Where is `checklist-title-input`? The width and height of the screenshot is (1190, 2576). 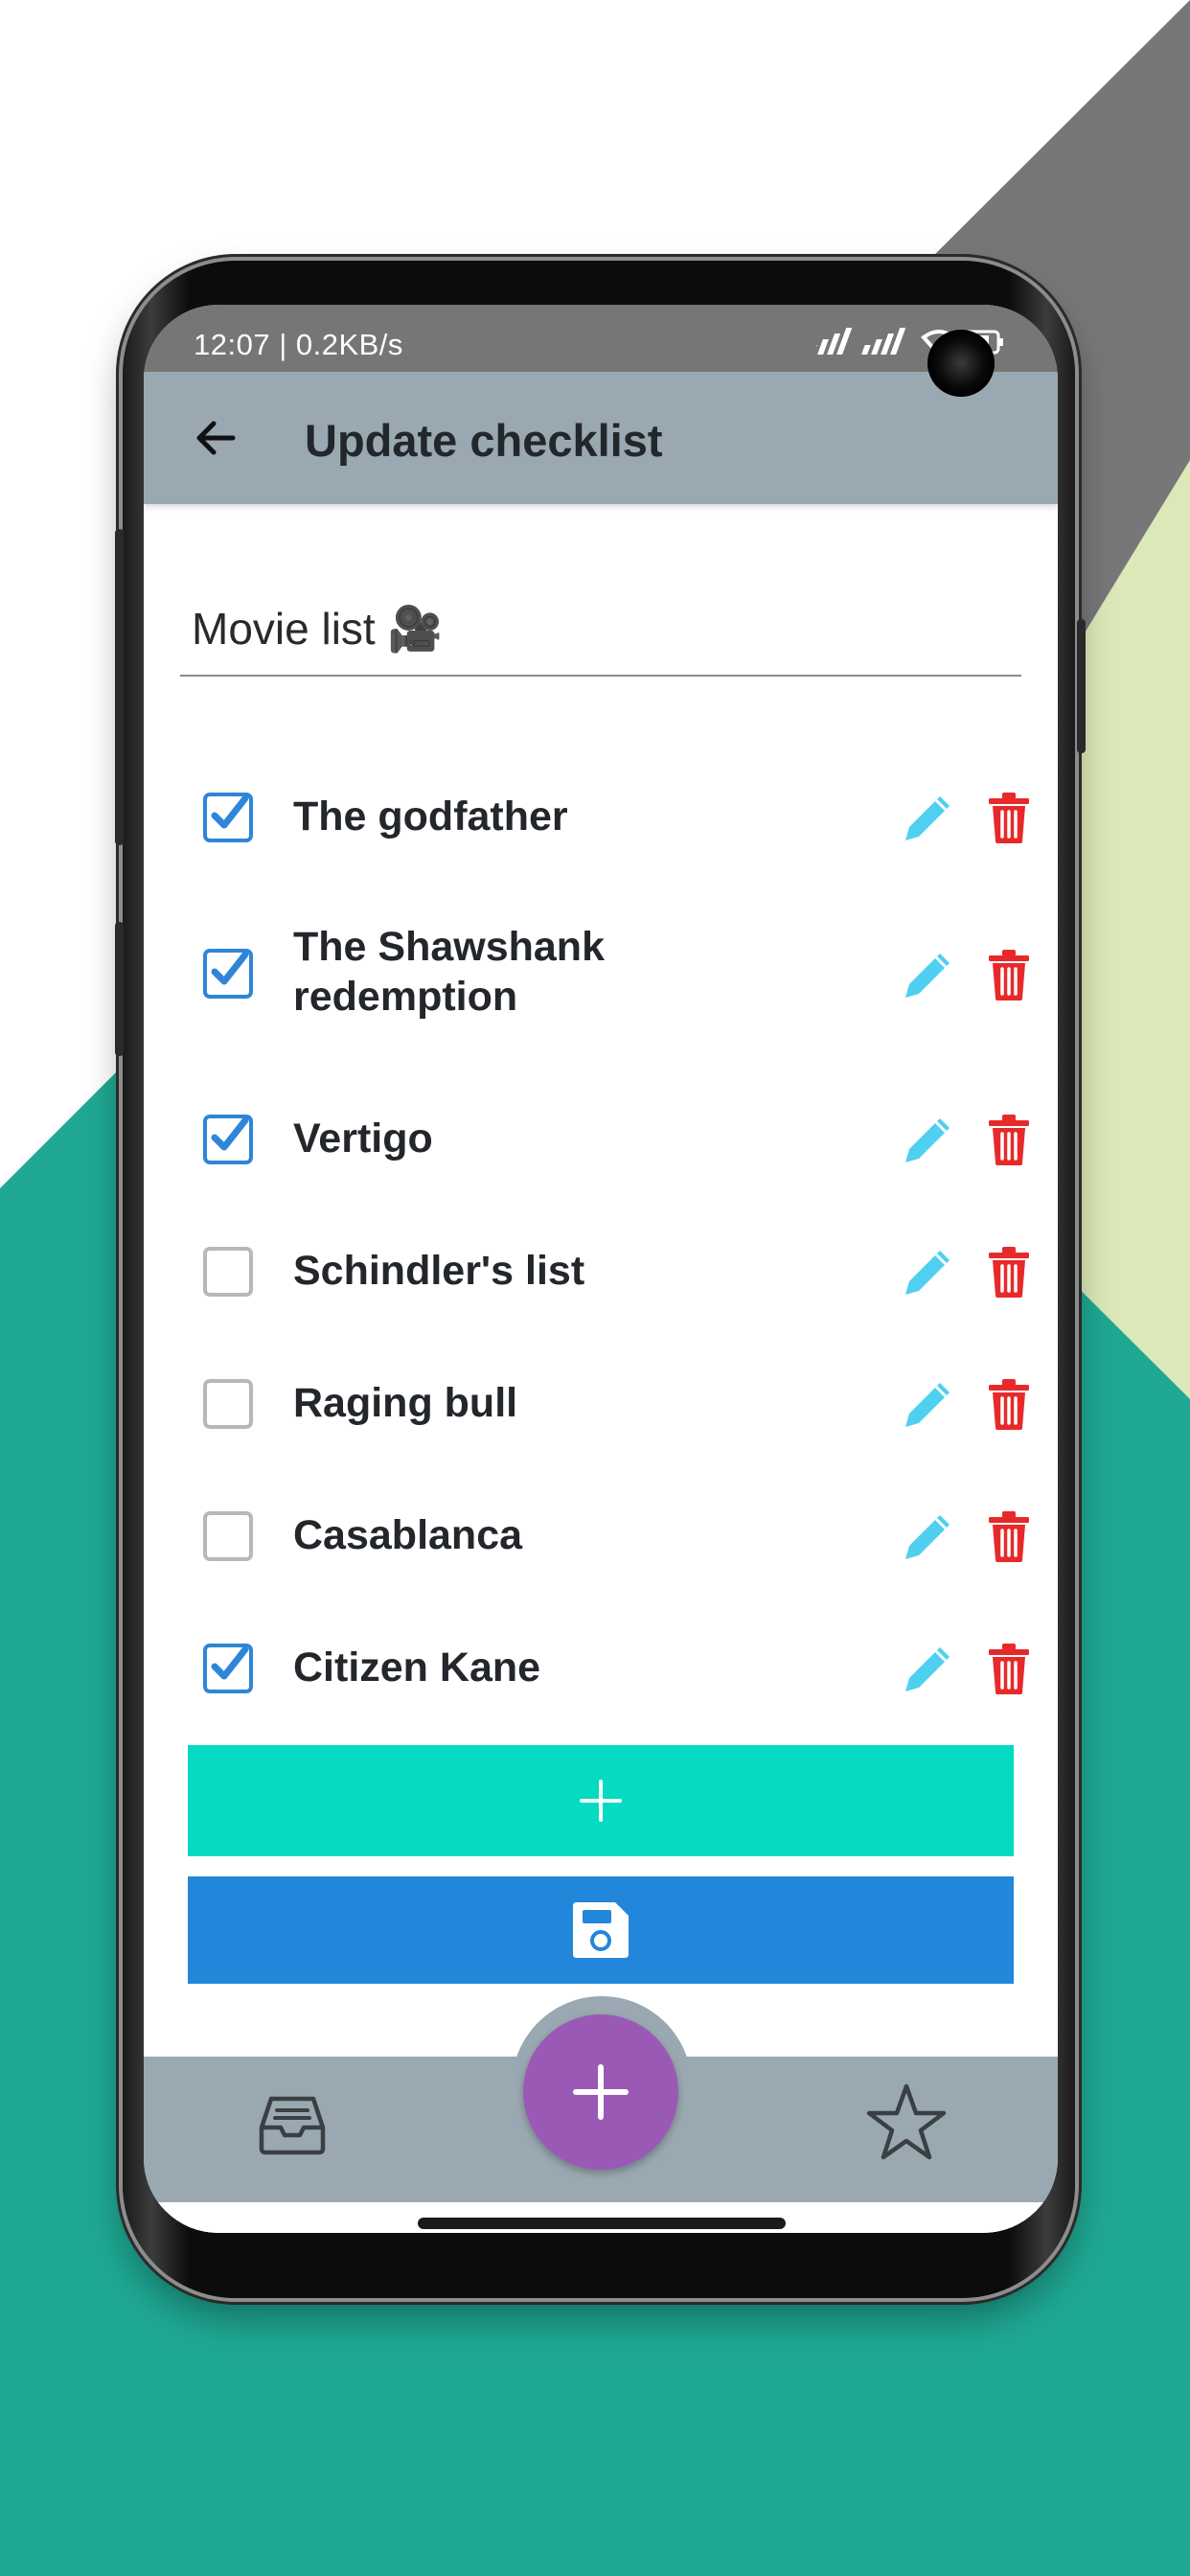
checklist-title-input is located at coordinates (601, 630).